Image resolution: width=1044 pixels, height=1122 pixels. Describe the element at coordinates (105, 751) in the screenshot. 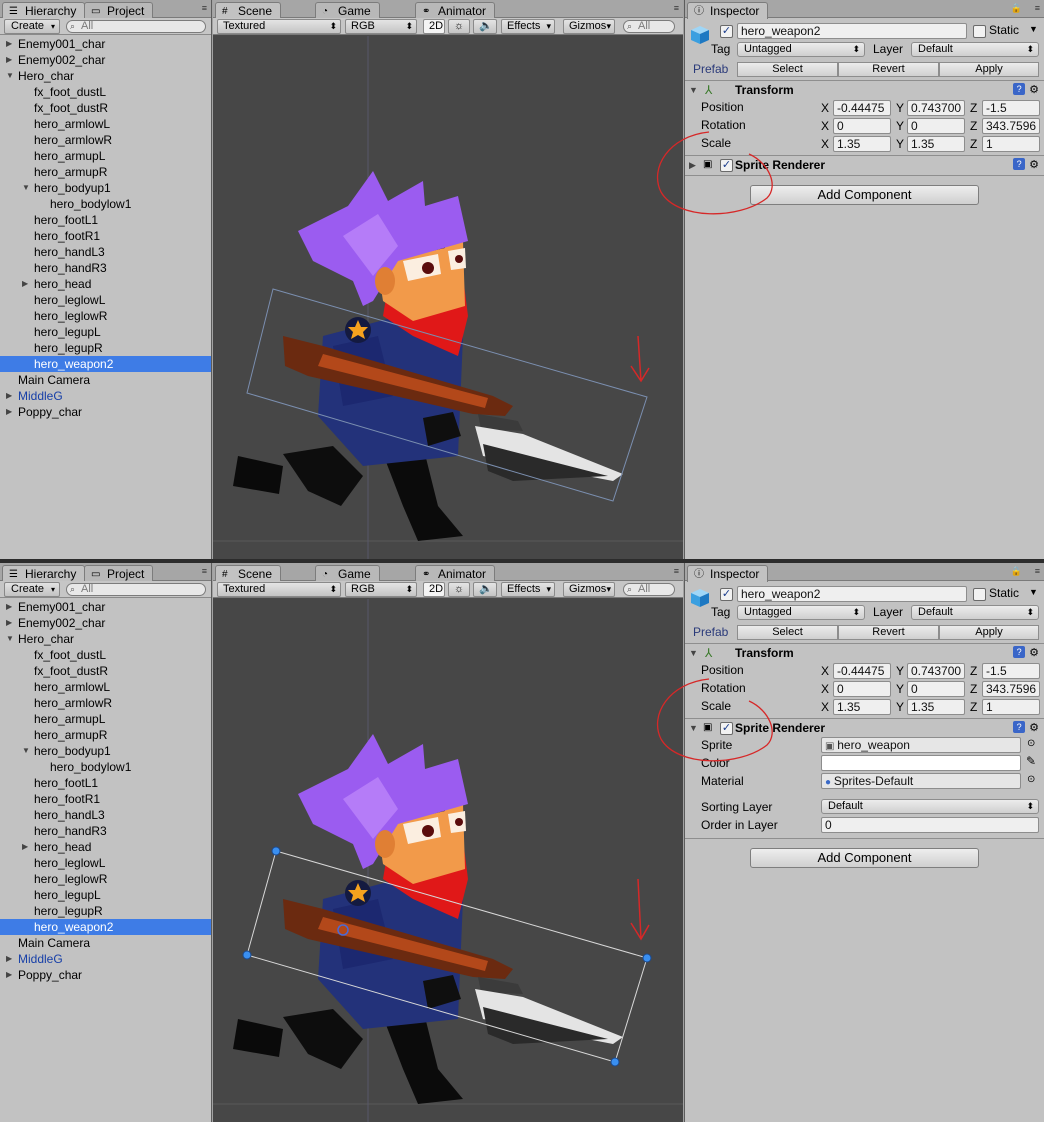

I see `hierarchy-item: ▼ hero_bodyup1` at that location.